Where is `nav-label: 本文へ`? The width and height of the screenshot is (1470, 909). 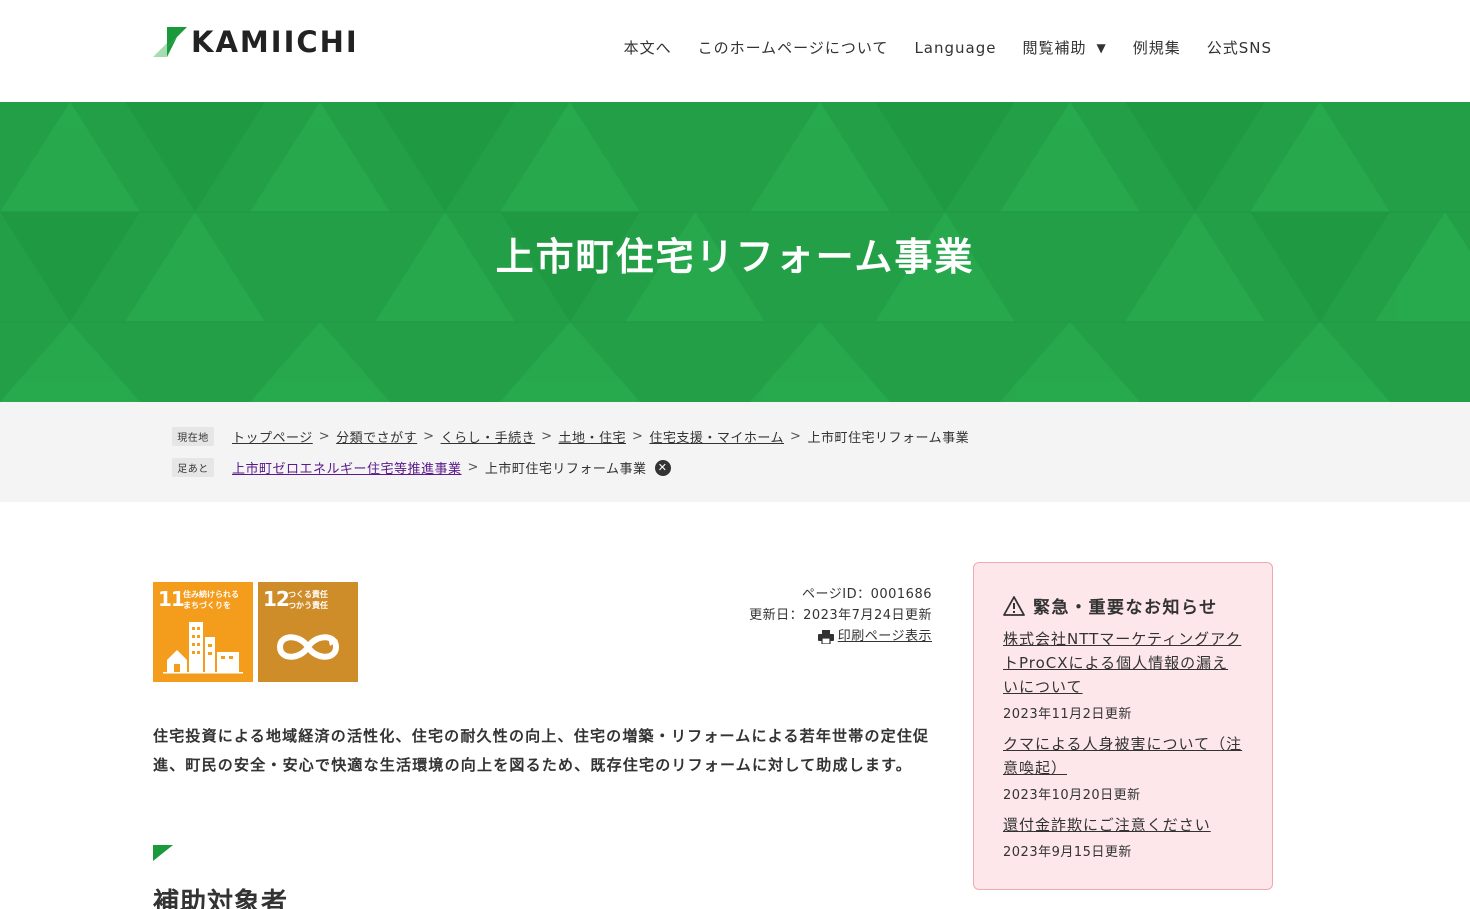
nav-label: 本文へ is located at coordinates (647, 48).